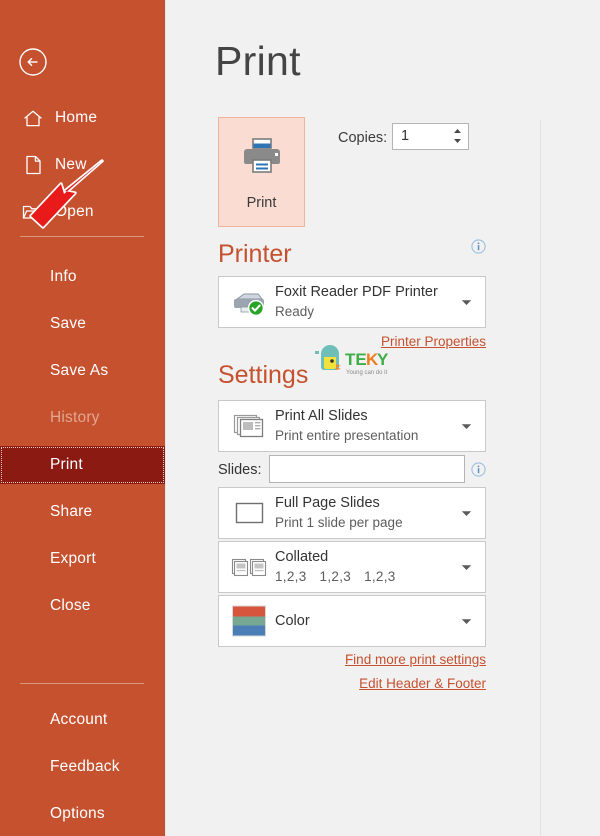  Describe the element at coordinates (249, 426) in the screenshot. I see `slides-stack-icon` at that location.